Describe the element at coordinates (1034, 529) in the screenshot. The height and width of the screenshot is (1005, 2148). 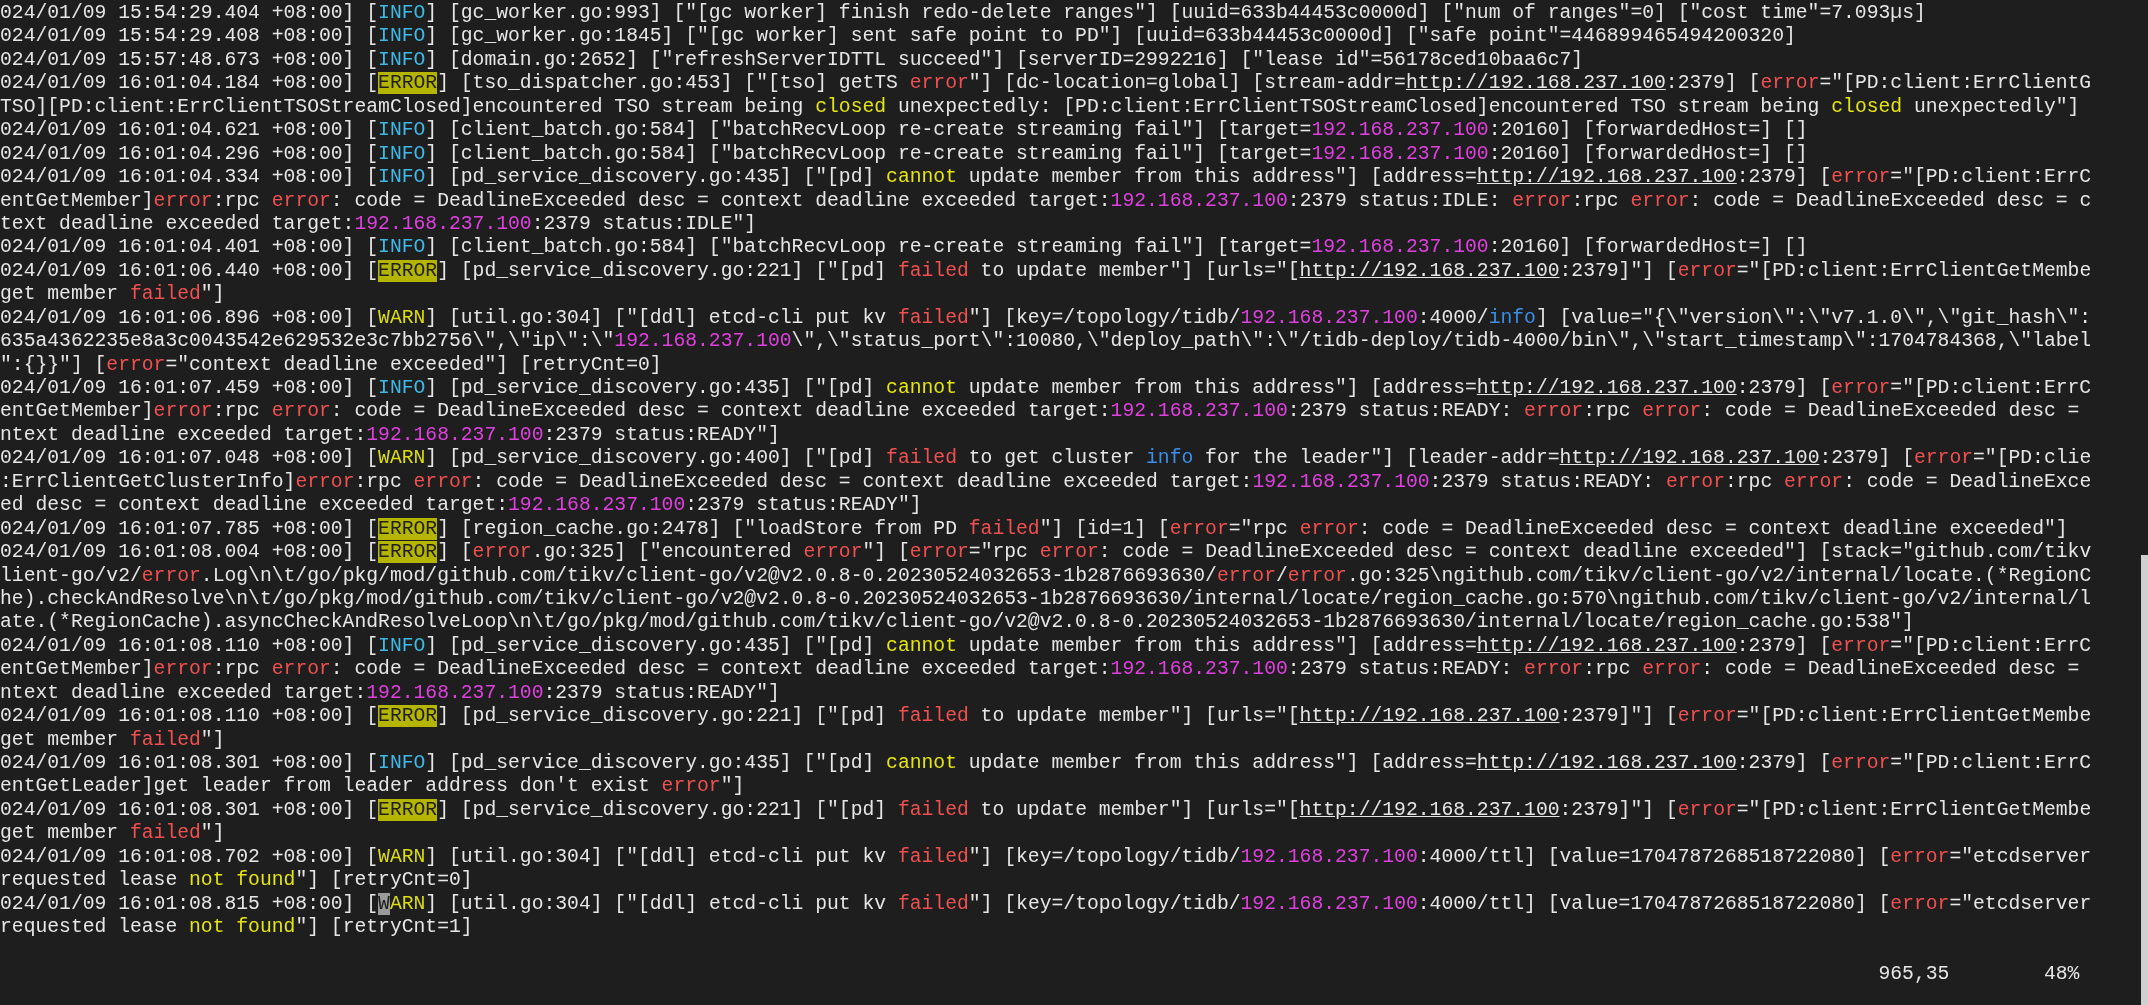
I see `log-line: 024/01/09 16:01:07.785 +08:00] [ERROR] [region_cache.go:2478] ["loadStore from PD failed"] [id=1] [error="rpc error: code = DeadlineExceeded desc = context deadline exceeded"]` at that location.